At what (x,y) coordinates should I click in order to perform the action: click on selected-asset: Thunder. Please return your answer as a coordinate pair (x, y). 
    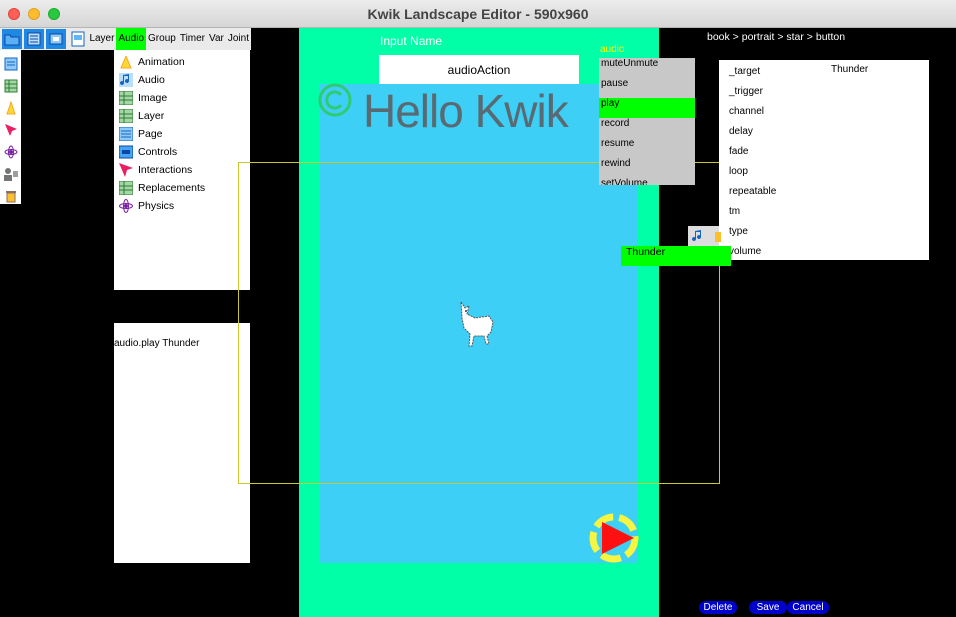
    Looking at the image, I should click on (676, 256).